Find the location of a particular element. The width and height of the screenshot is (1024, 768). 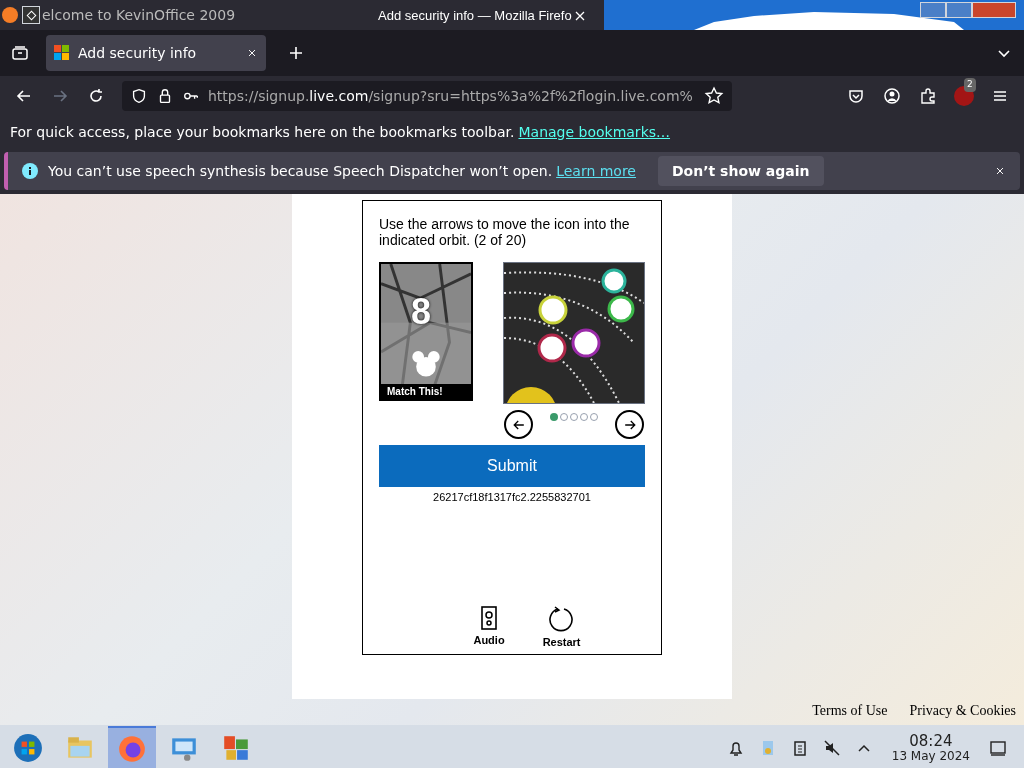

close-button is located at coordinates (994, 10).